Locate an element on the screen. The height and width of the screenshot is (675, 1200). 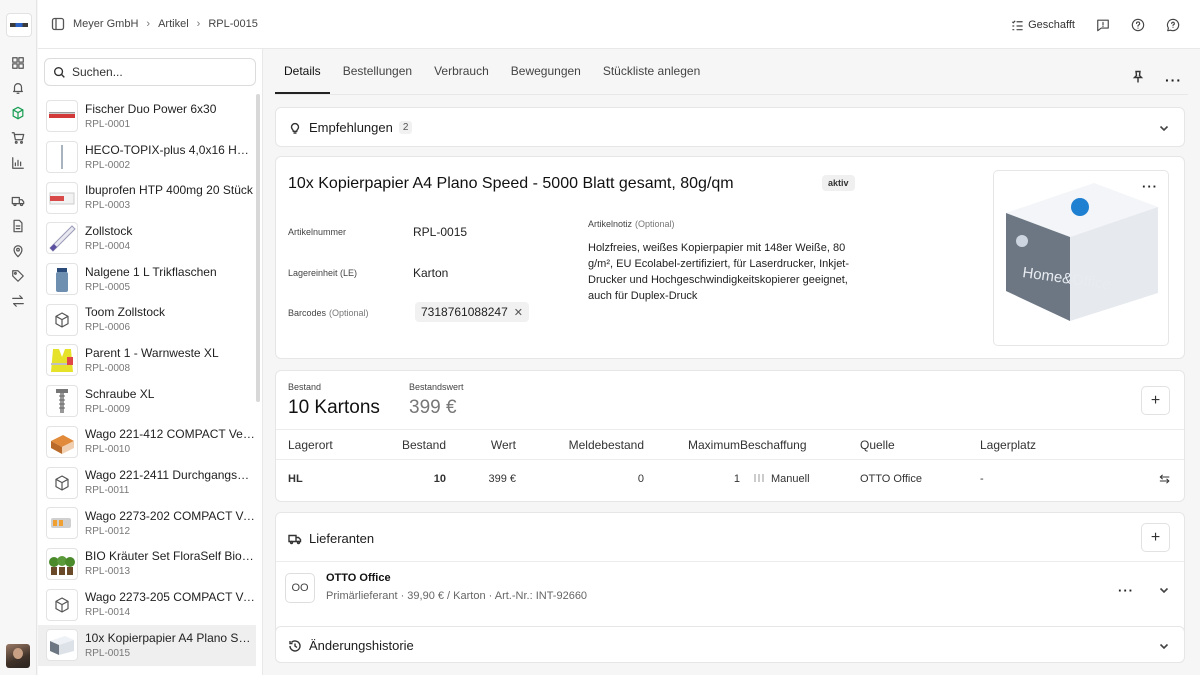
tab-verbrauch: Verbrauch is located at coordinates (461, 79).